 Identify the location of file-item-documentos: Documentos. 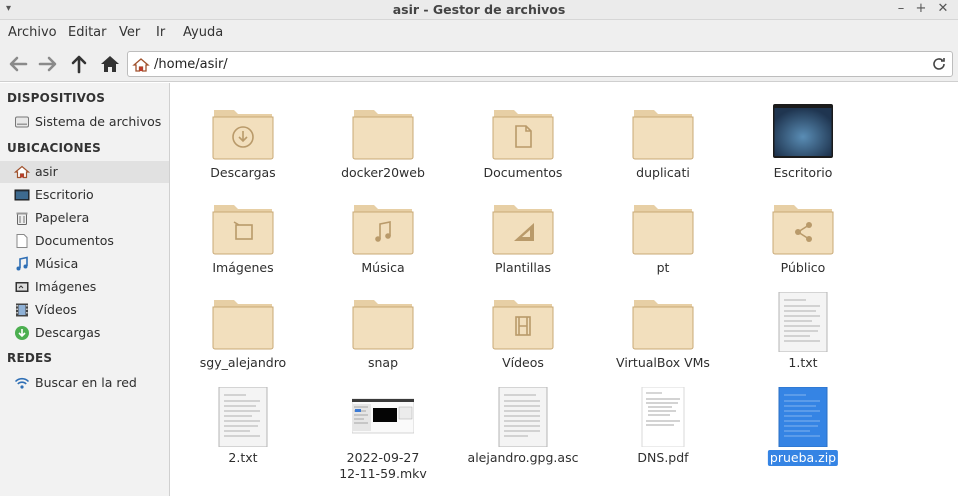
(523, 135).